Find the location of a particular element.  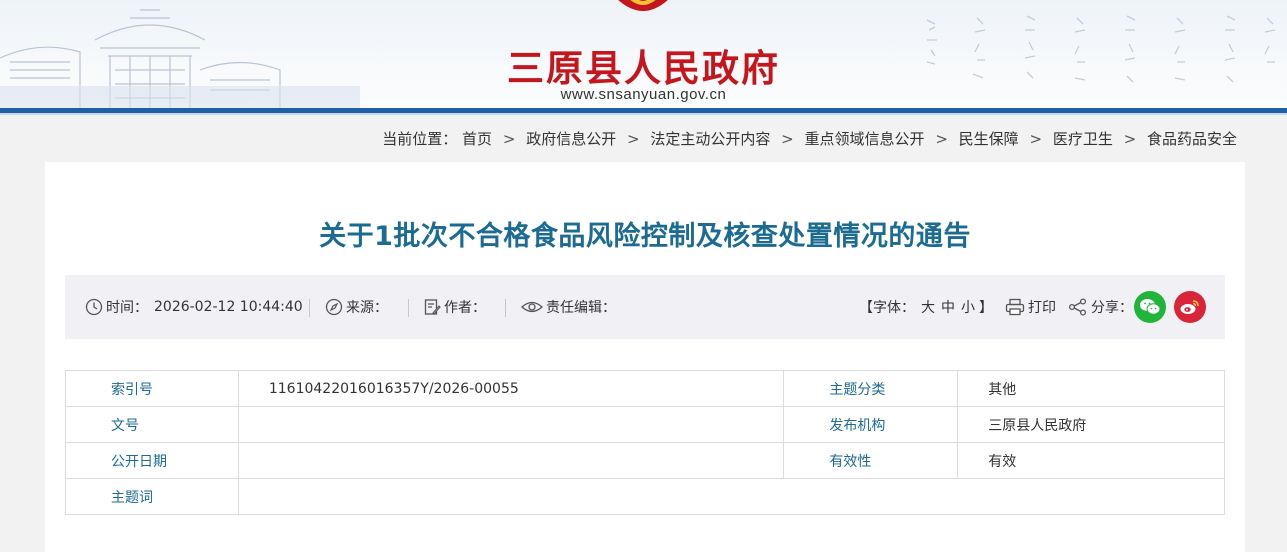

breadcrumb-livelihood: 民生保障 is located at coordinates (989, 138).